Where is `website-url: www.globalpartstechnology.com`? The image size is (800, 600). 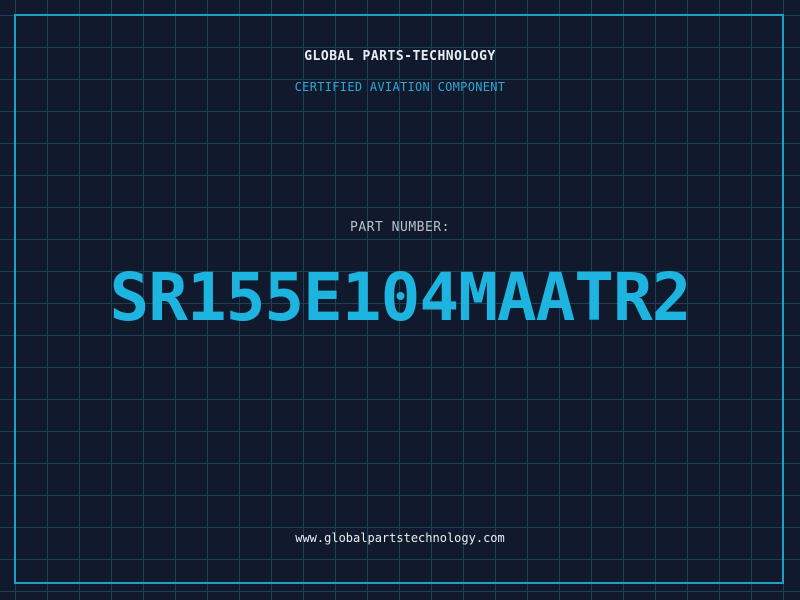 website-url: www.globalpartstechnology.com is located at coordinates (400, 538).